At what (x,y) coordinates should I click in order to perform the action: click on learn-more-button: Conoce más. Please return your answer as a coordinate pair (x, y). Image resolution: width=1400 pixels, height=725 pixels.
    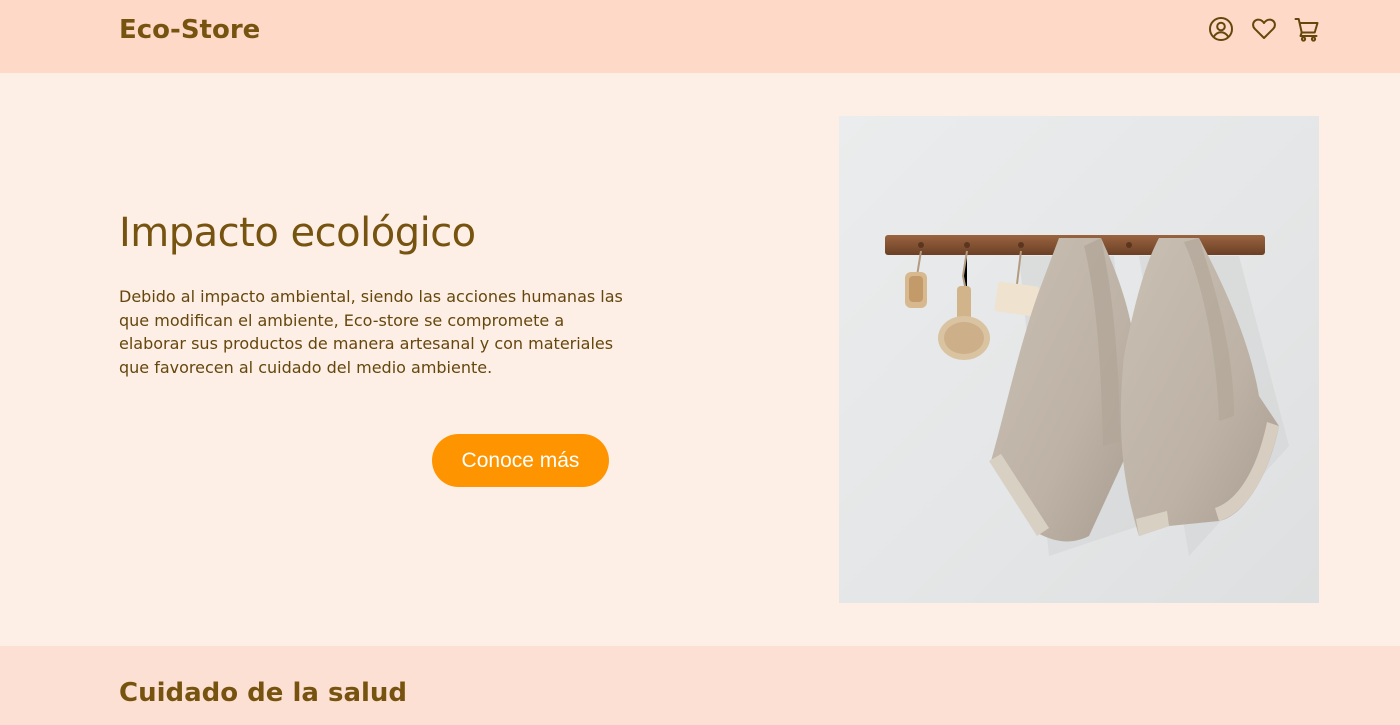
    Looking at the image, I should click on (520, 460).